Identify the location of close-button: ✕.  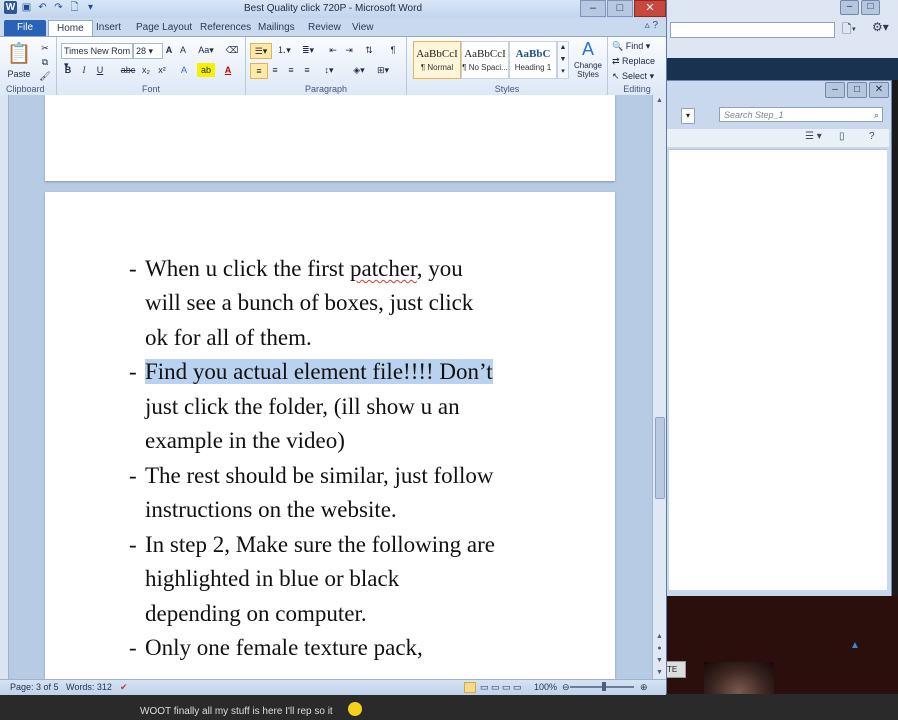
(650, 8).